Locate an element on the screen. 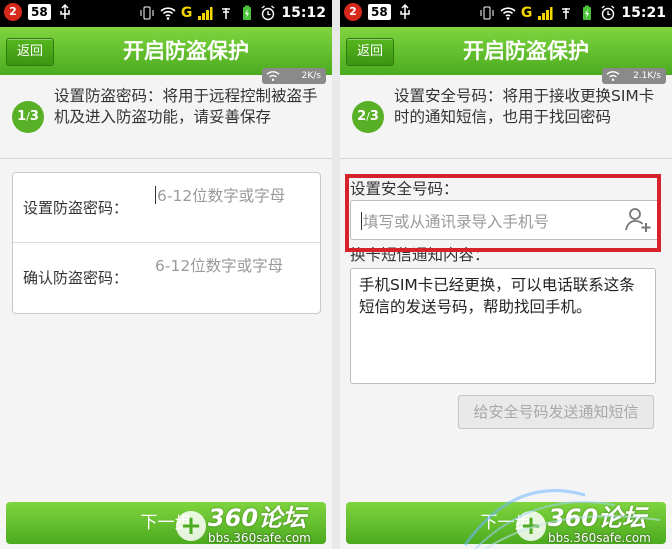  sms-content-label: 换卡短信通知内容： is located at coordinates (420, 255).